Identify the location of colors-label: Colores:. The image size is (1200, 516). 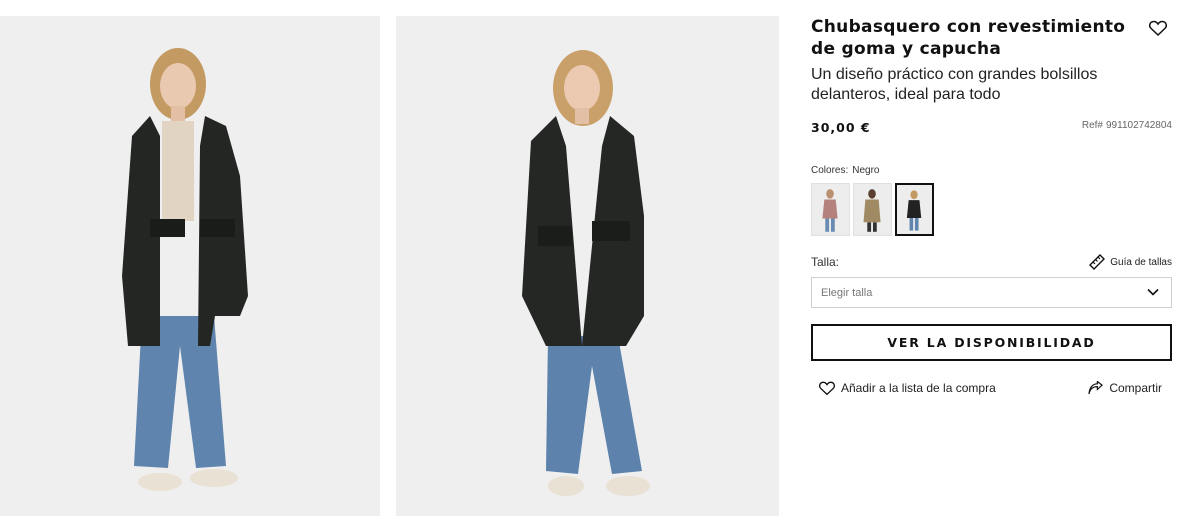
(830, 170).